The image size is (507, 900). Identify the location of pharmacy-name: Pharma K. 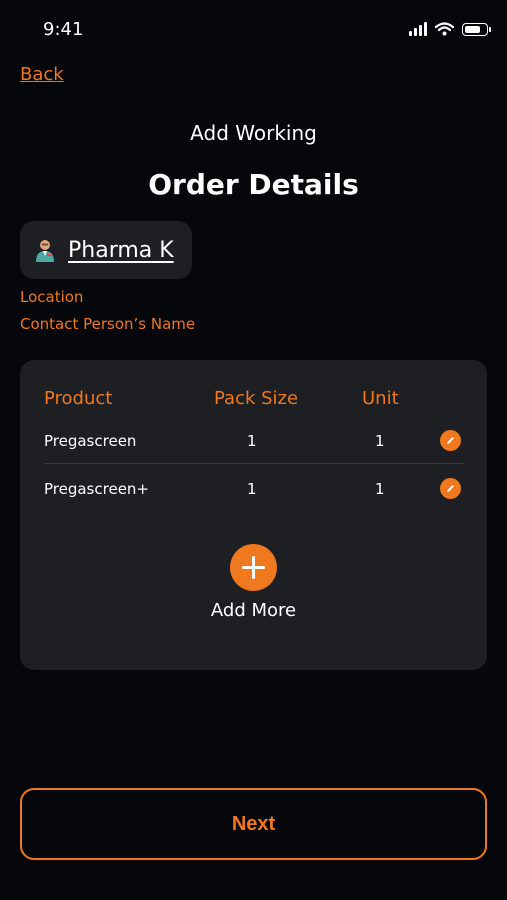
(121, 250).